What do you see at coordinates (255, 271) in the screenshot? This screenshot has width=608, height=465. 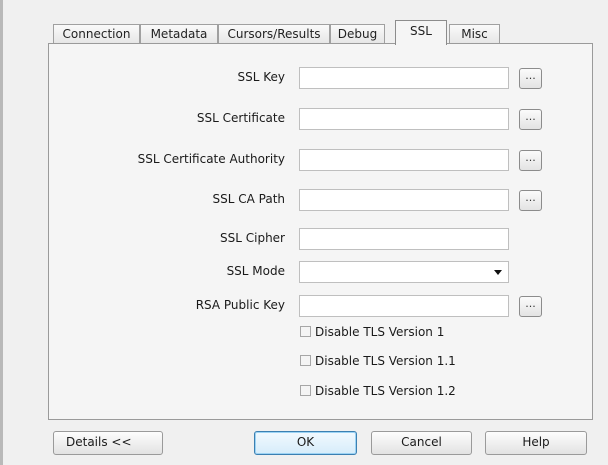 I see `ssl-mode-label: SSL Mode` at bounding box center [255, 271].